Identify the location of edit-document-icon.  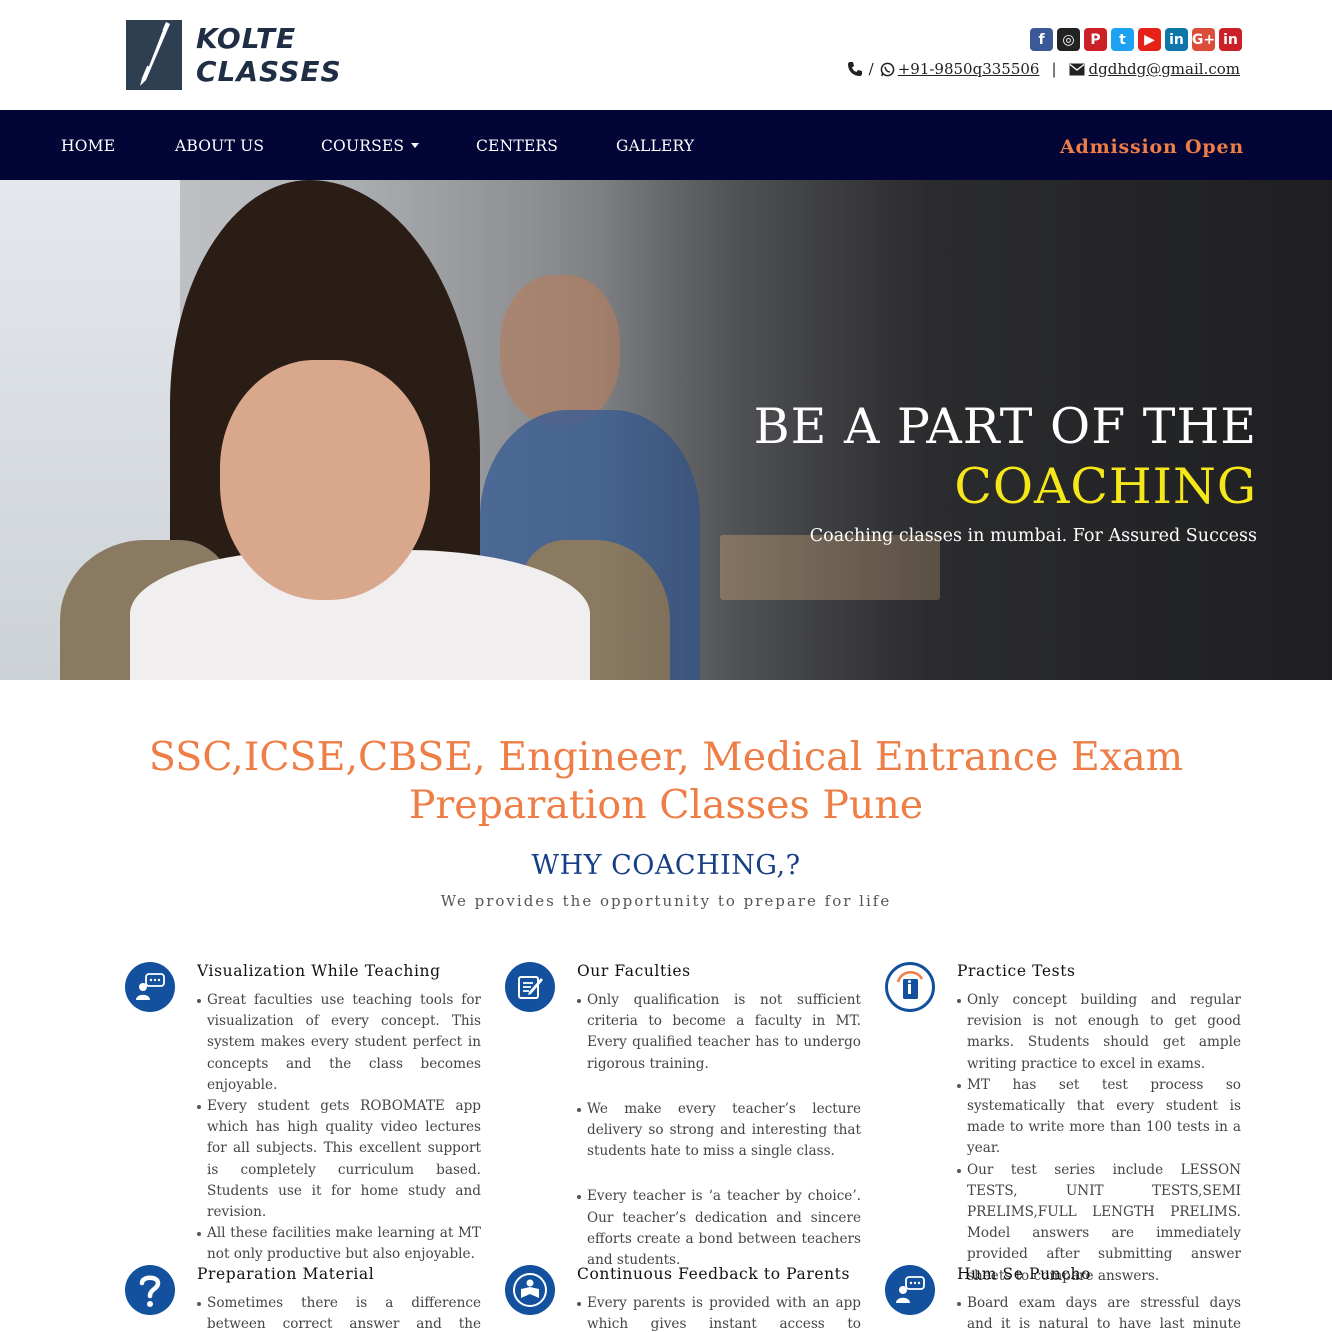
(530, 987).